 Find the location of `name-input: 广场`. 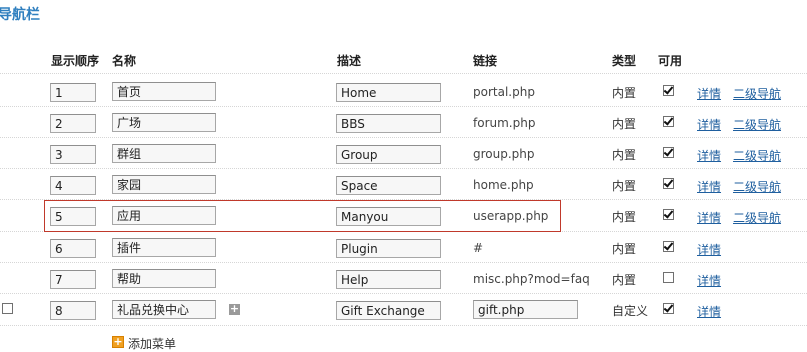

name-input: 广场 is located at coordinates (164, 122).